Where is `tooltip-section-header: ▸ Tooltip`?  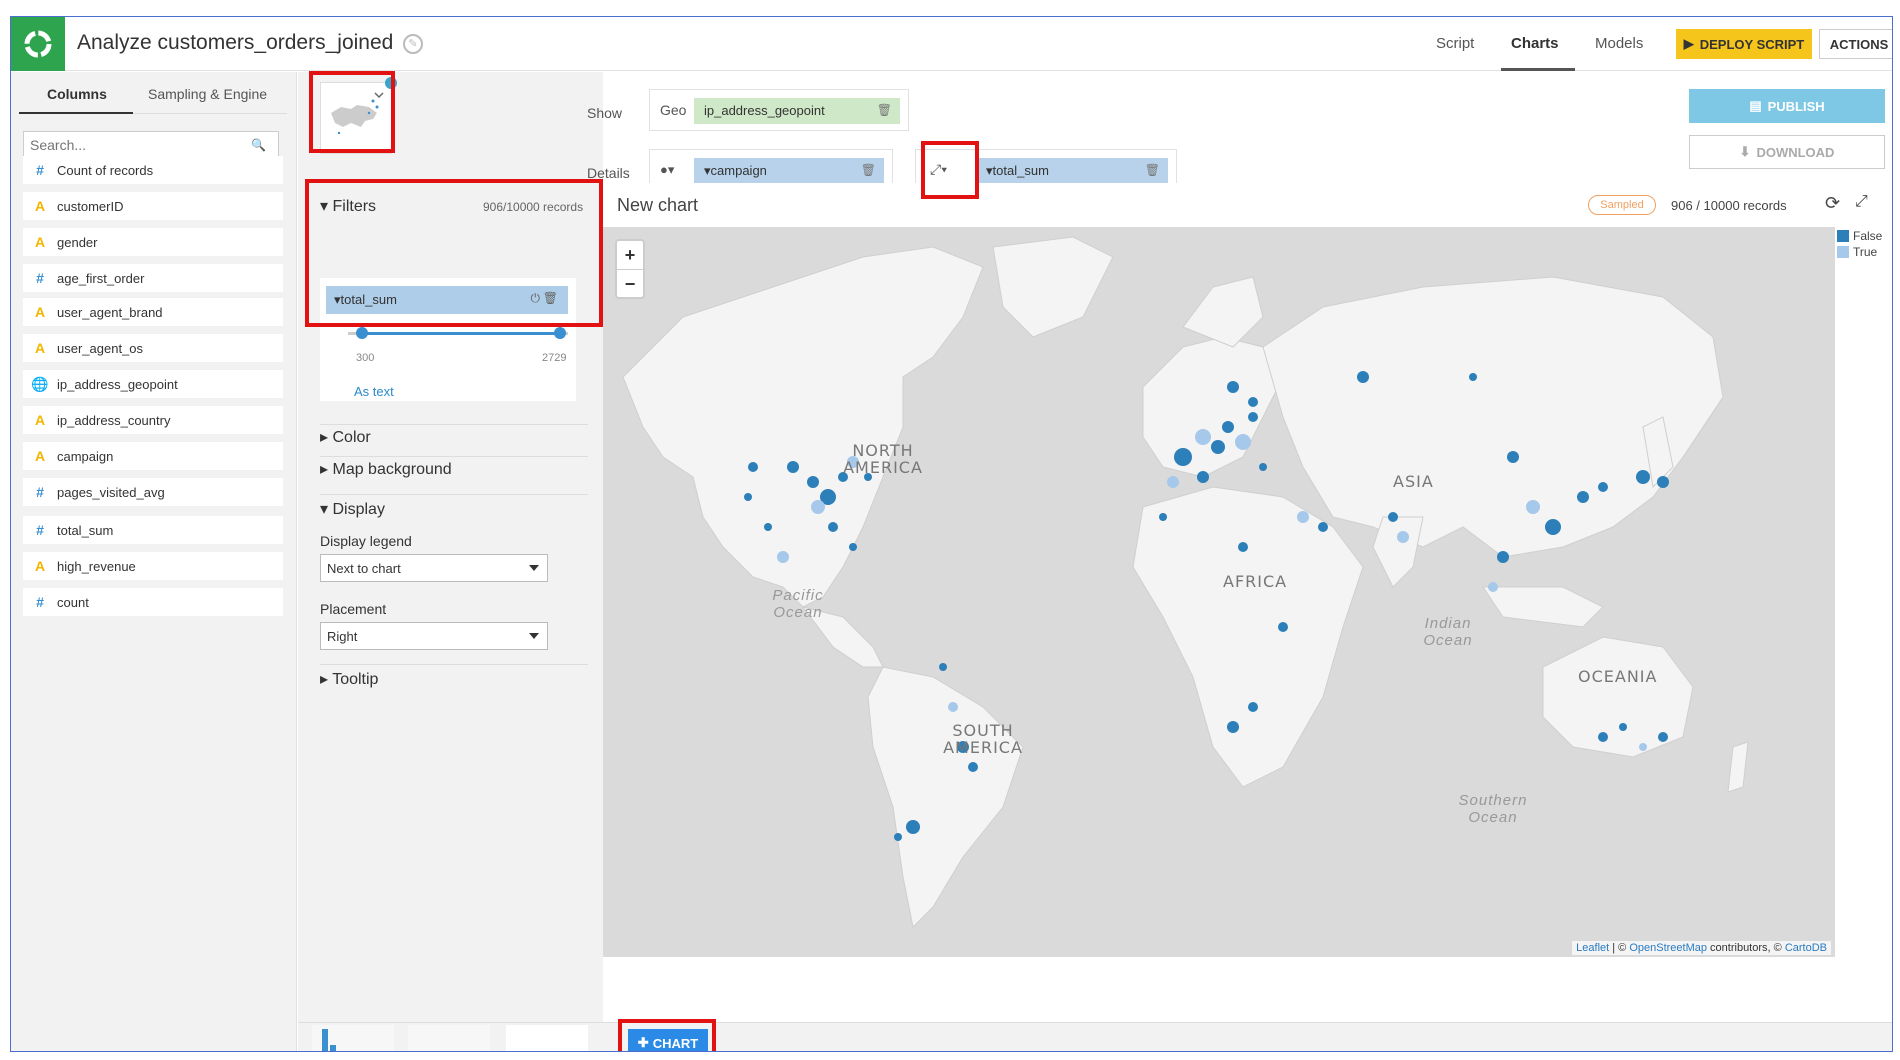
tooltip-section-header: ▸ Tooltip is located at coordinates (349, 679).